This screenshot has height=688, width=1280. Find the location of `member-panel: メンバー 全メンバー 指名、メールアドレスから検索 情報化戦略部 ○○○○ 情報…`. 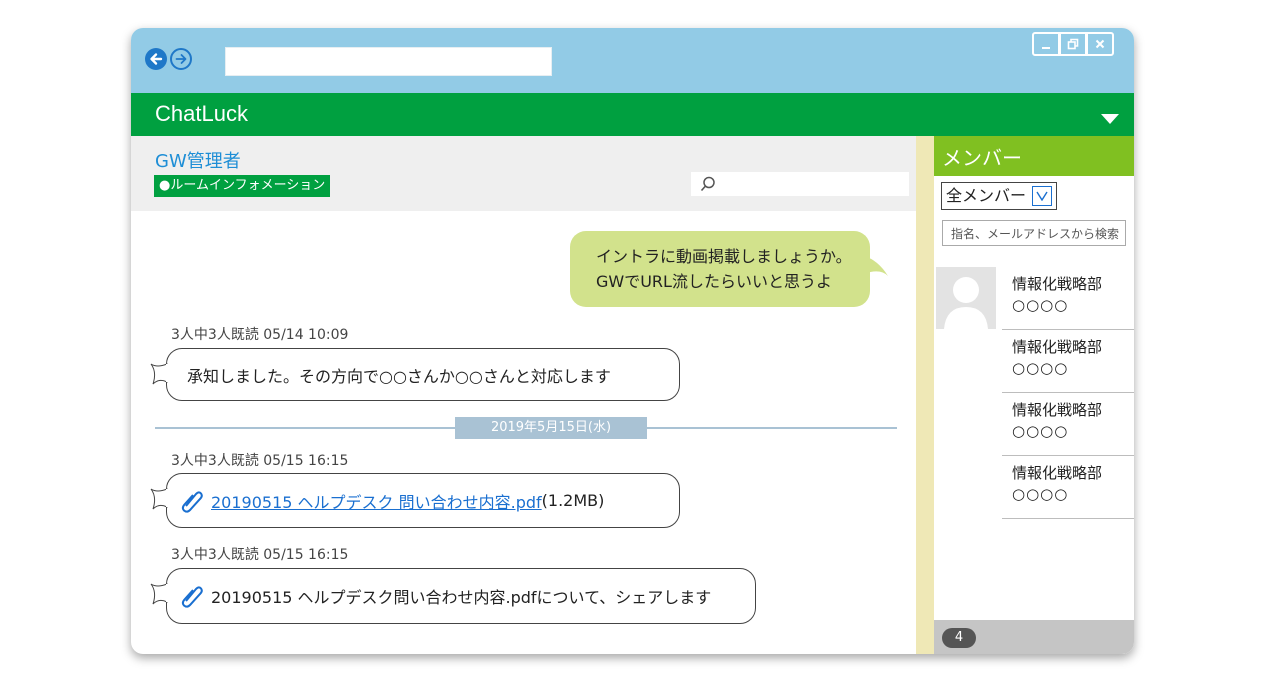

member-panel: メンバー 全メンバー 指名、メールアドレスから検索 情報化戦略部 ○○○○ 情報… is located at coordinates (1034, 395).